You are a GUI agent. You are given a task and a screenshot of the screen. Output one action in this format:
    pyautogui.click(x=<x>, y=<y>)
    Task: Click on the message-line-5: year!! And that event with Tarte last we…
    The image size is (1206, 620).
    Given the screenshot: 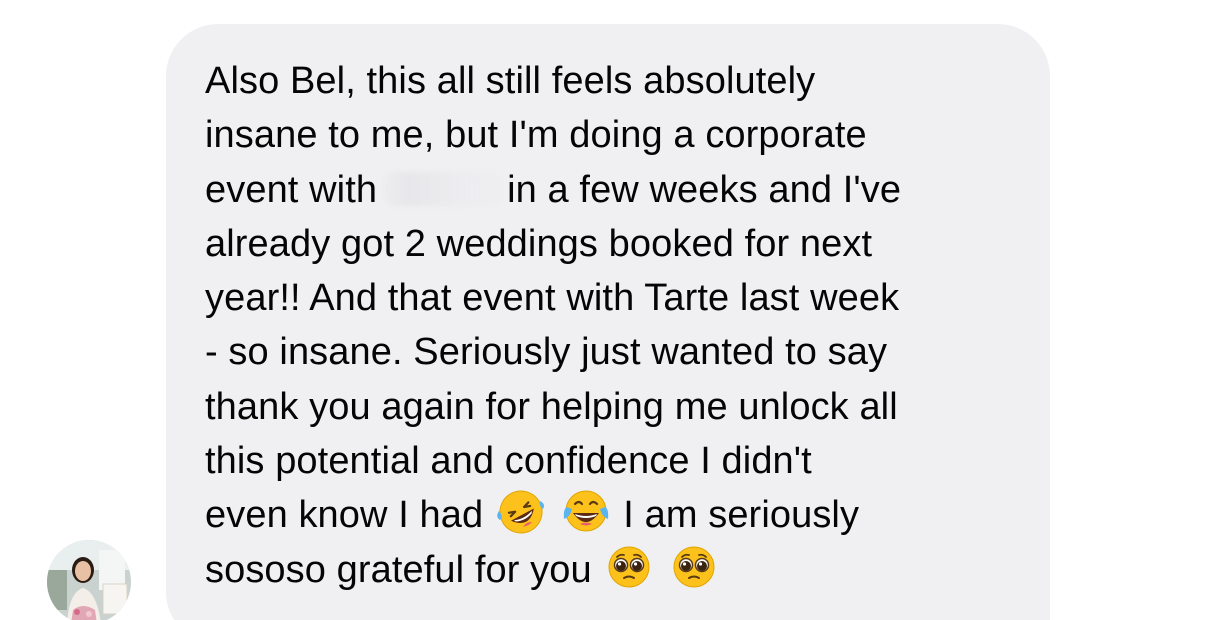 What is the action you would take?
    pyautogui.click(x=552, y=298)
    